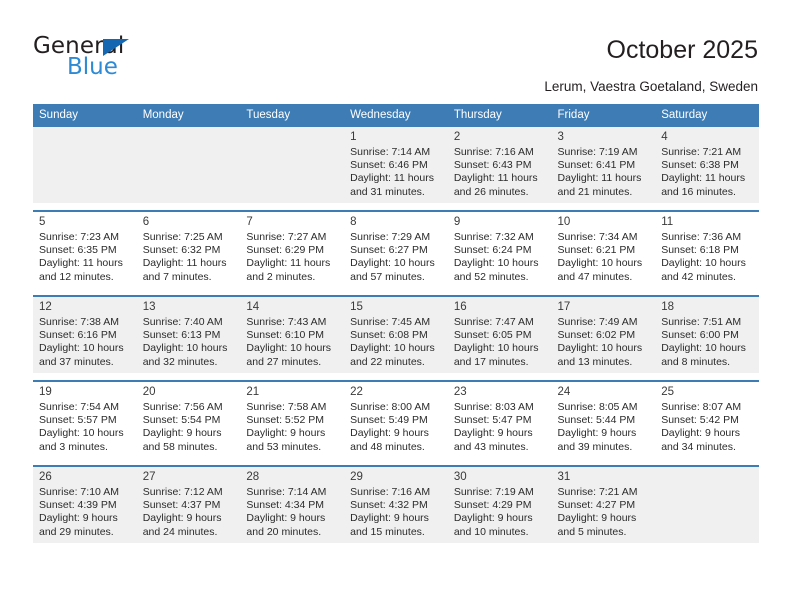 The image size is (792, 612). What do you see at coordinates (292, 115) in the screenshot?
I see `weekday-header-tuesday: Tuesday` at bounding box center [292, 115].